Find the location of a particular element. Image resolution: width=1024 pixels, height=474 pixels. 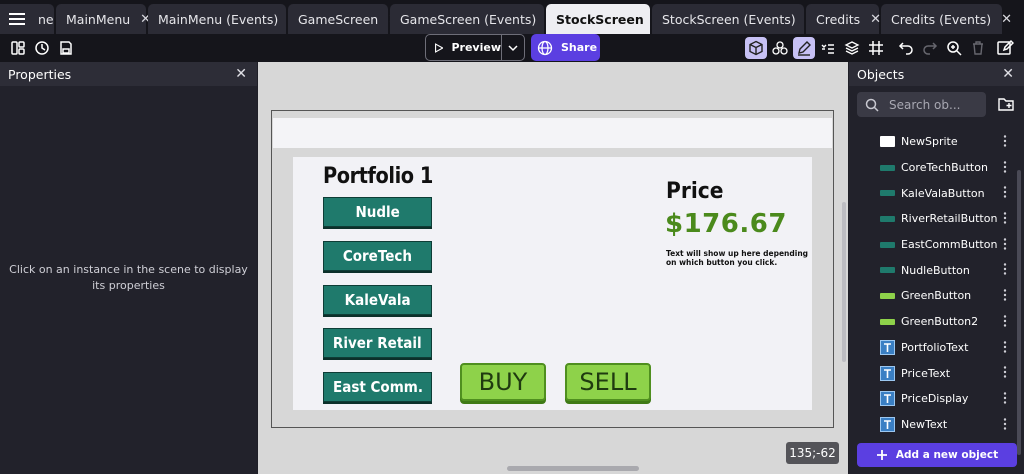

tab-credits: Credits ✕ is located at coordinates (843, 19).